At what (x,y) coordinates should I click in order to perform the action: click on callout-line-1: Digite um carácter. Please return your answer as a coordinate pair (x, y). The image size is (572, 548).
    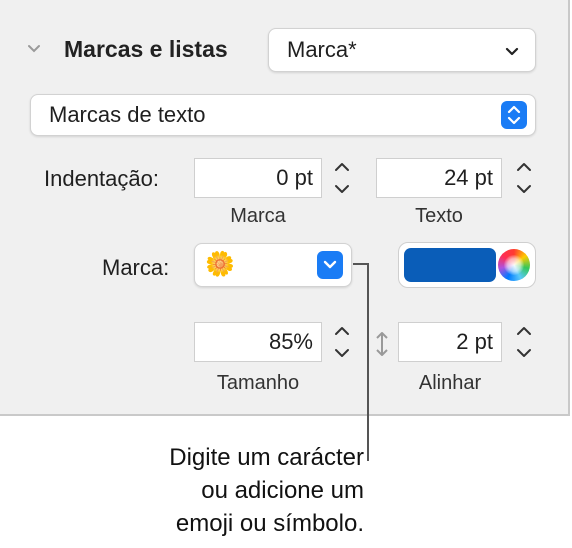
    Looking at the image, I should click on (266, 457).